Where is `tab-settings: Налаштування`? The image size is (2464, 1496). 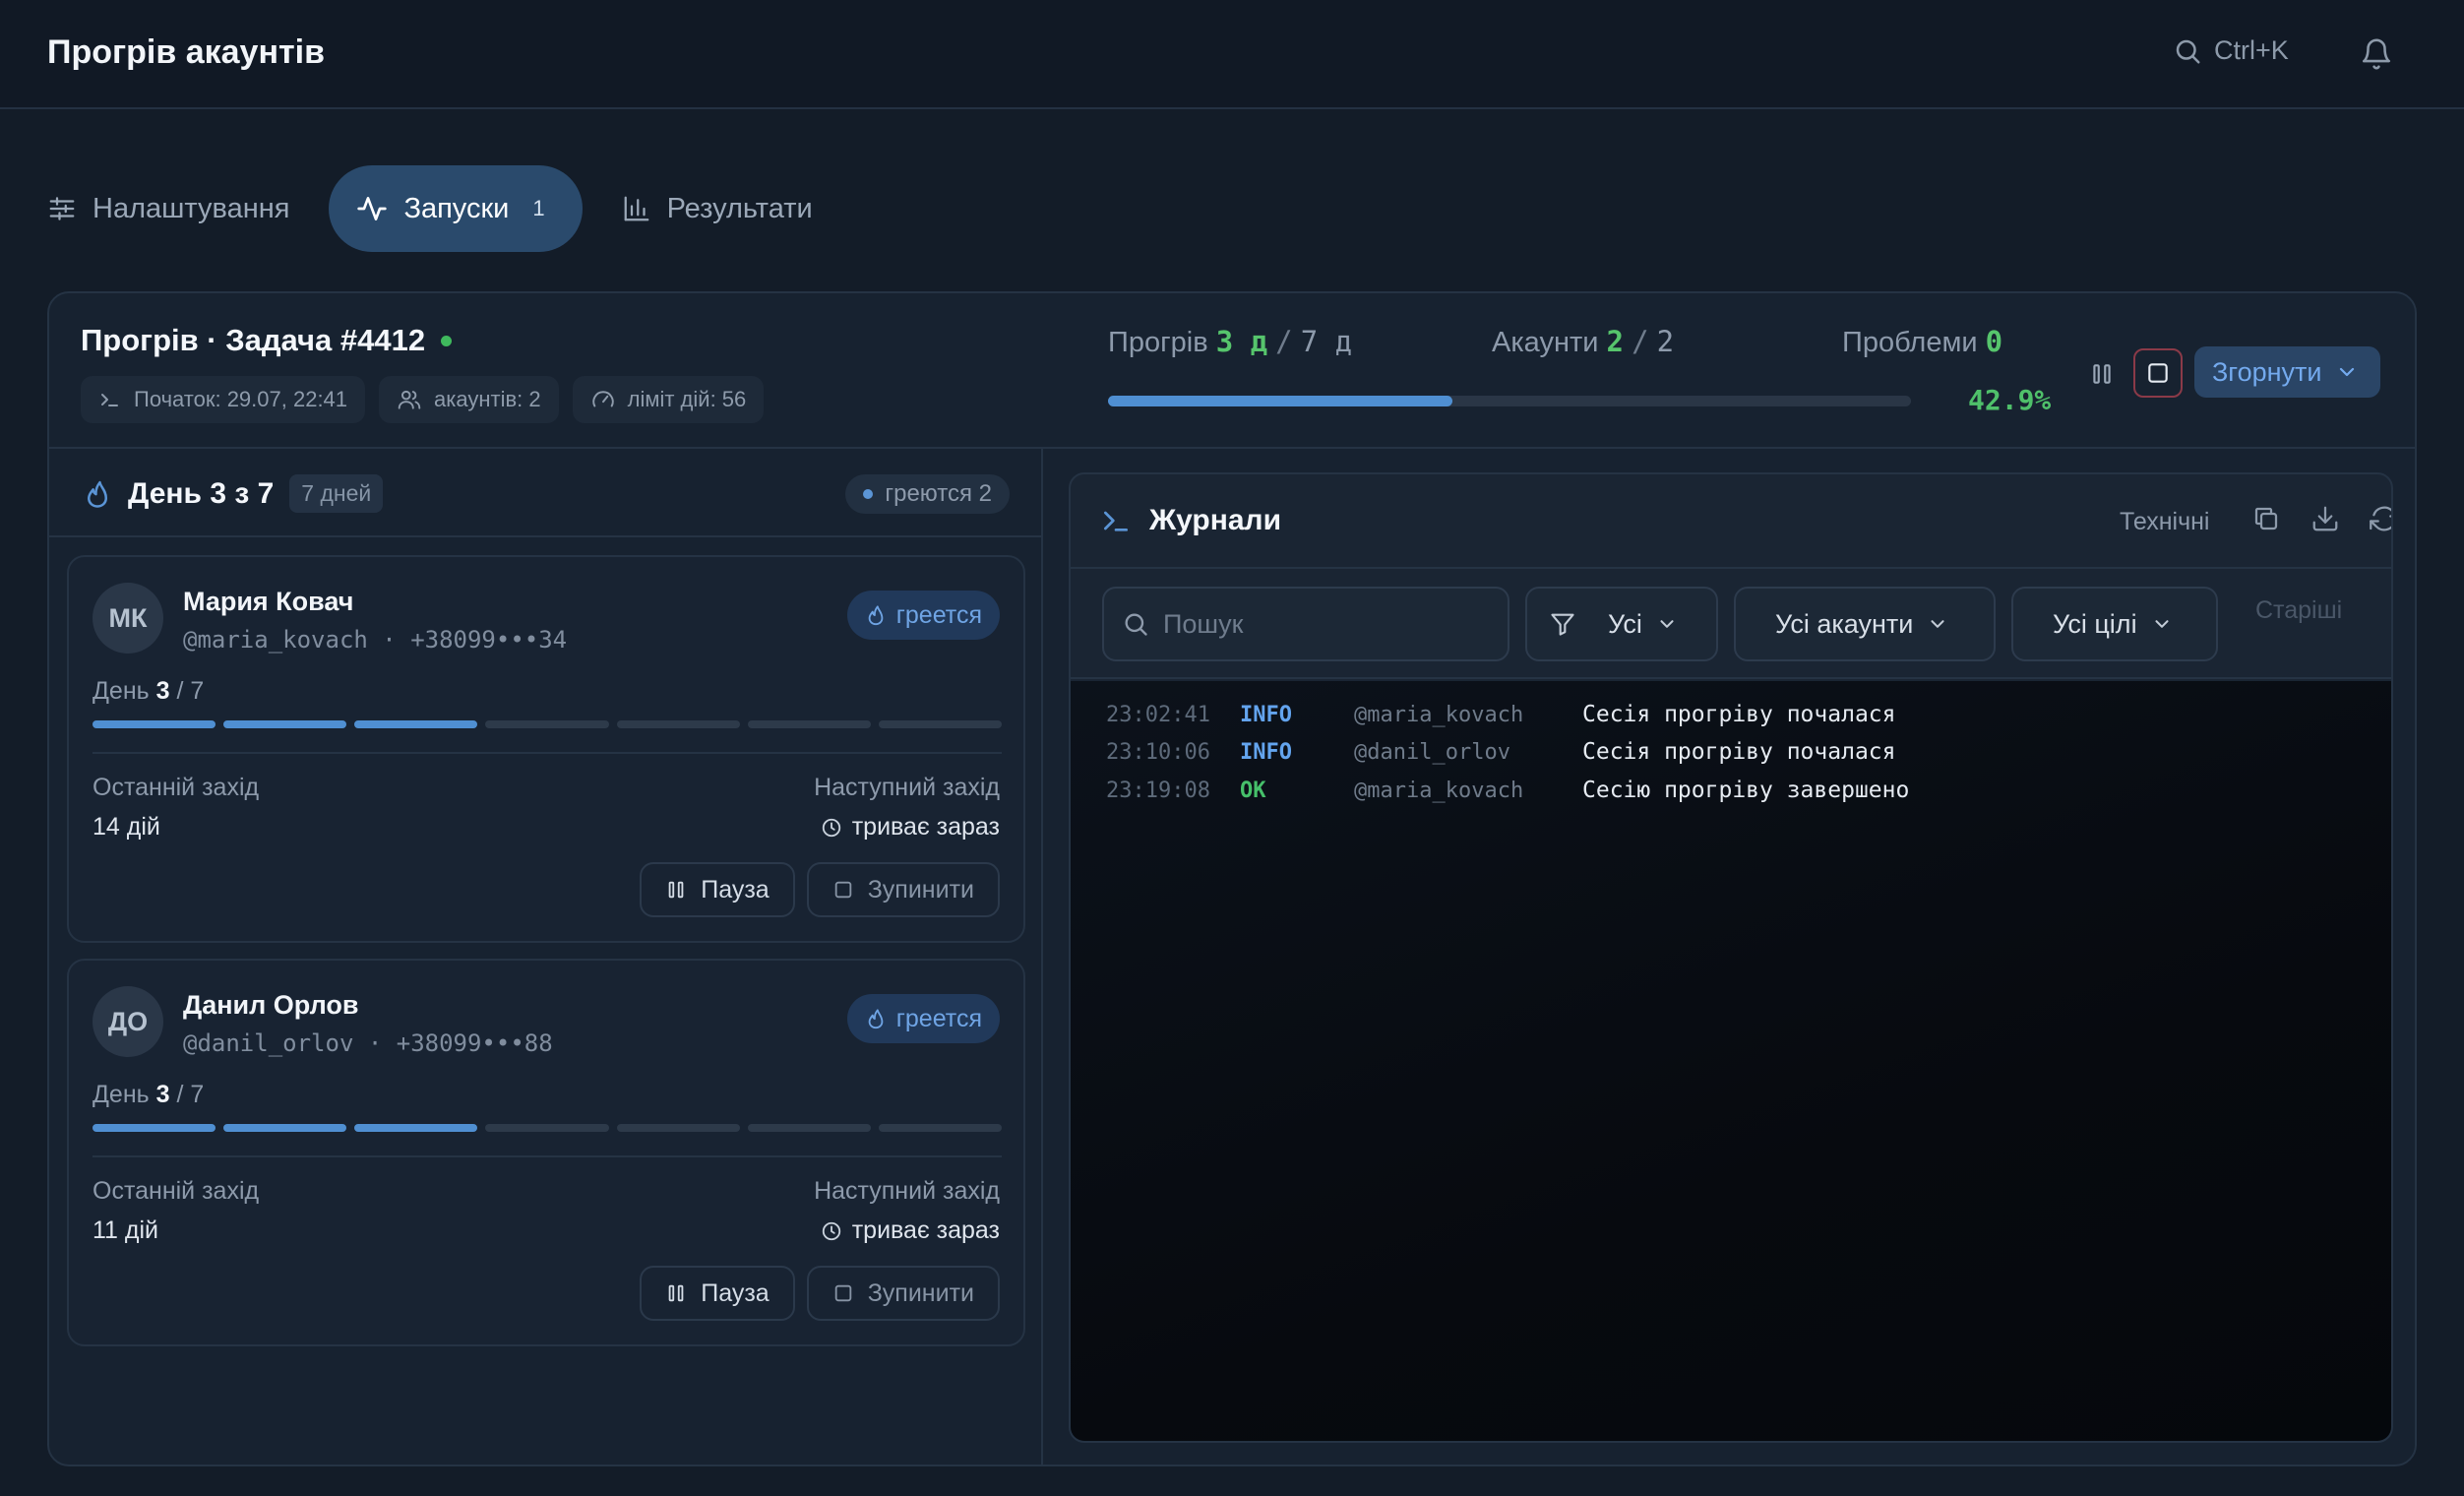
tab-settings: Налаштування is located at coordinates (169, 209).